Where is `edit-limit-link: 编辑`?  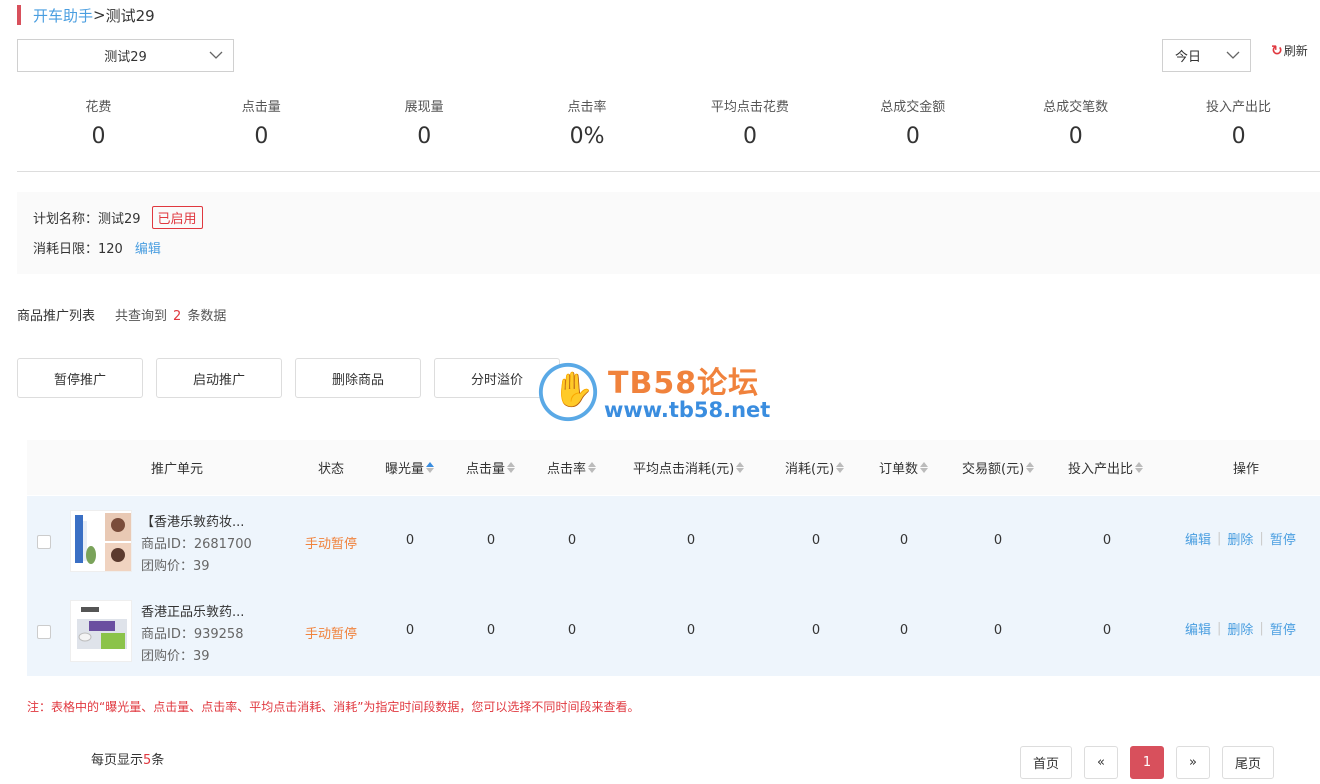
edit-limit-link: 编辑 is located at coordinates (148, 247).